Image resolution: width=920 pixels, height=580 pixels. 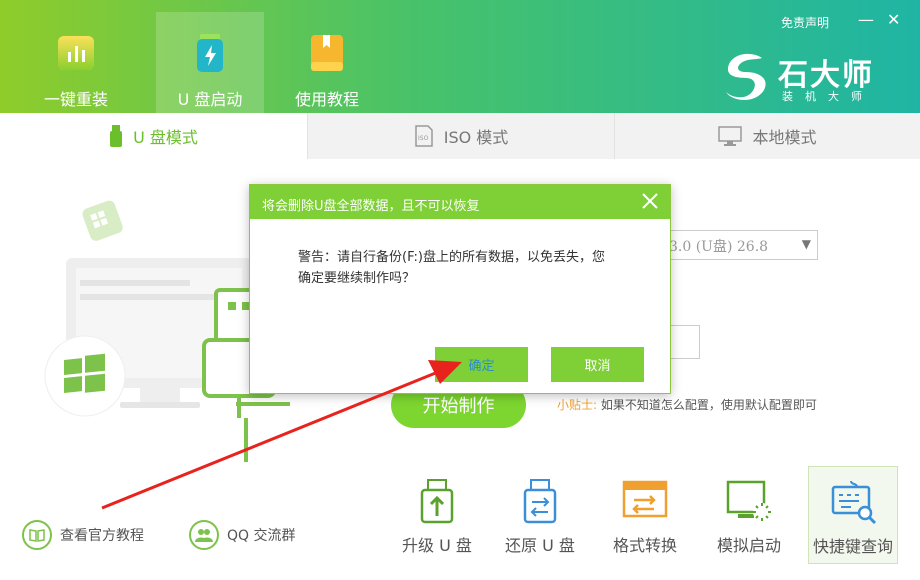 I want to click on qq-group-label: QQ 交流群, so click(x=261, y=536).